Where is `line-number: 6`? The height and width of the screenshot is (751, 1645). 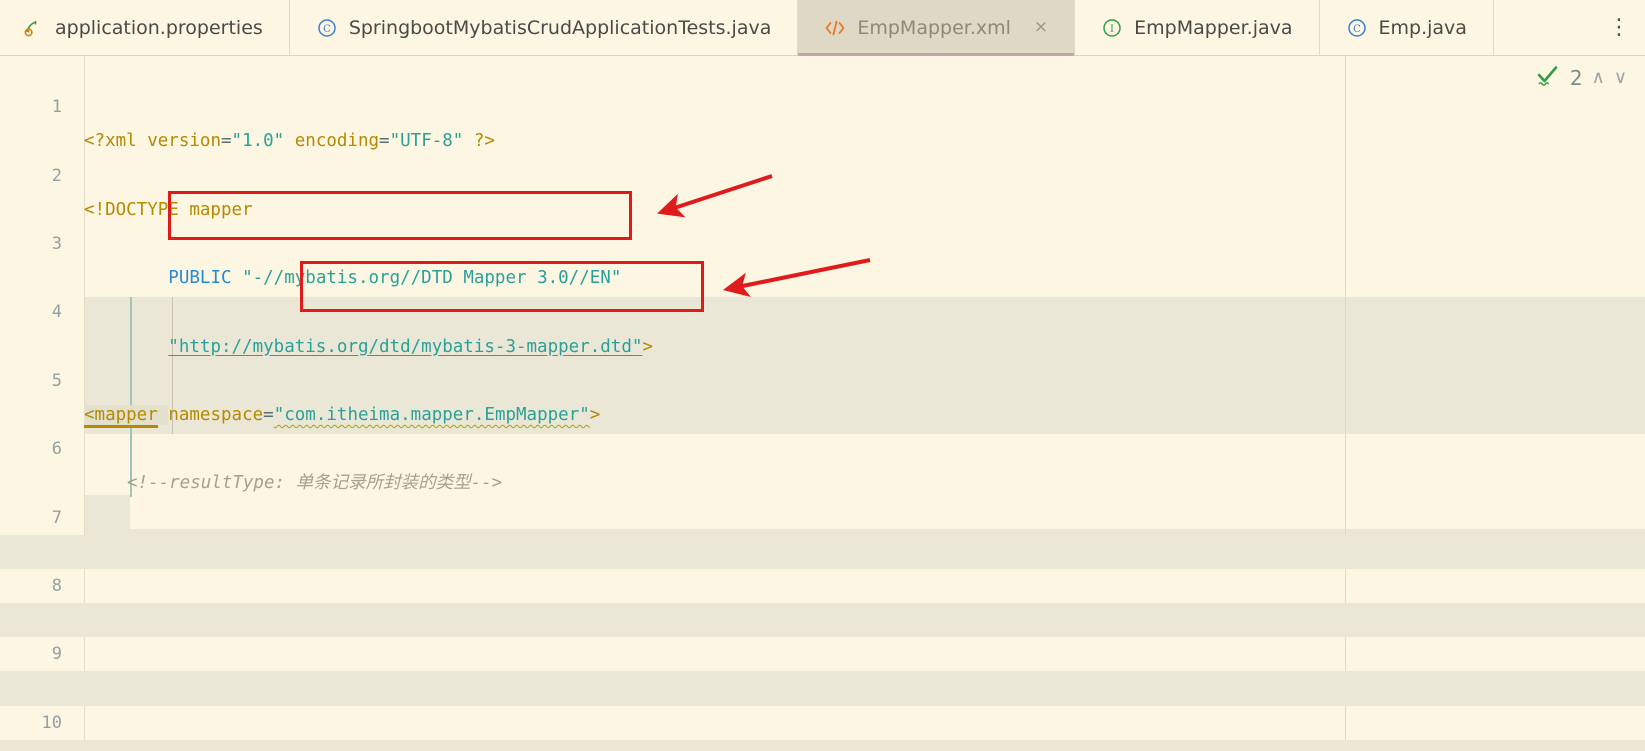
line-number: 6 is located at coordinates (56, 449).